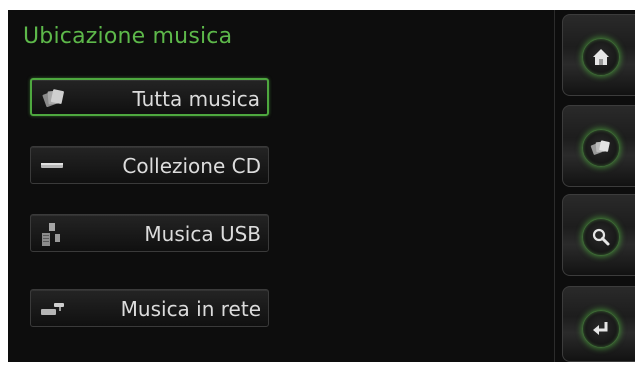 This screenshot has width=643, height=369. What do you see at coordinates (554, 186) in the screenshot?
I see `sidebar-divider` at bounding box center [554, 186].